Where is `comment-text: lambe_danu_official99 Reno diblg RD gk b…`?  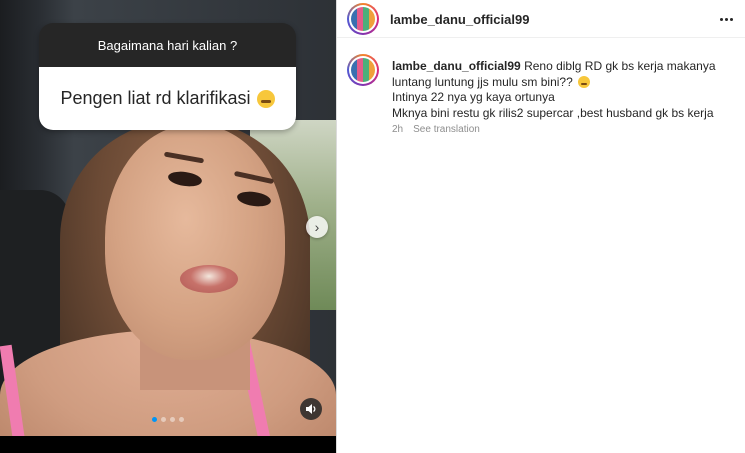 comment-text: lambe_danu_official99 Reno diblg RD gk b… is located at coordinates (562, 90).